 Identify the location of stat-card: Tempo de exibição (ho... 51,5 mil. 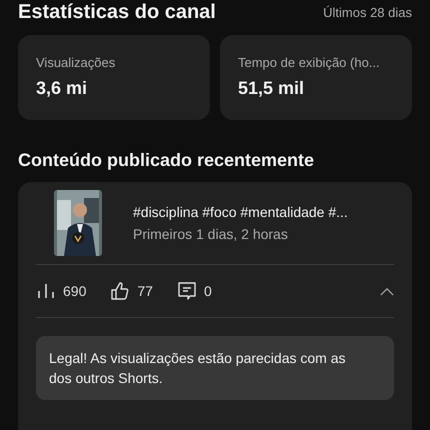
(316, 77).